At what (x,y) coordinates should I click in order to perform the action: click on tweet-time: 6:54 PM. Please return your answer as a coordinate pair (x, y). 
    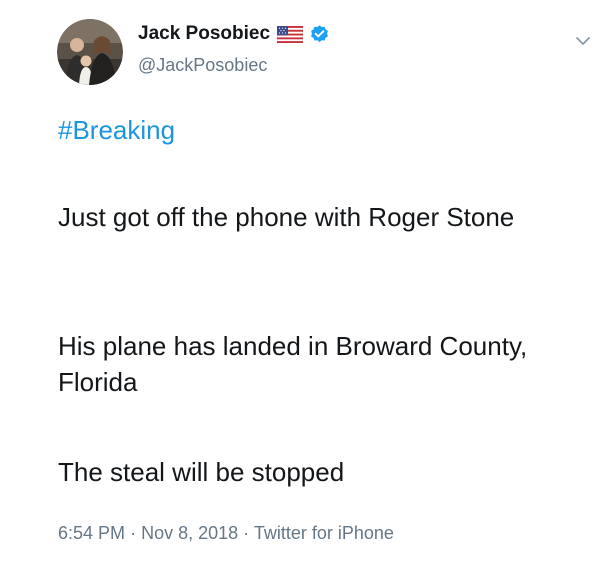
    Looking at the image, I should click on (91, 533).